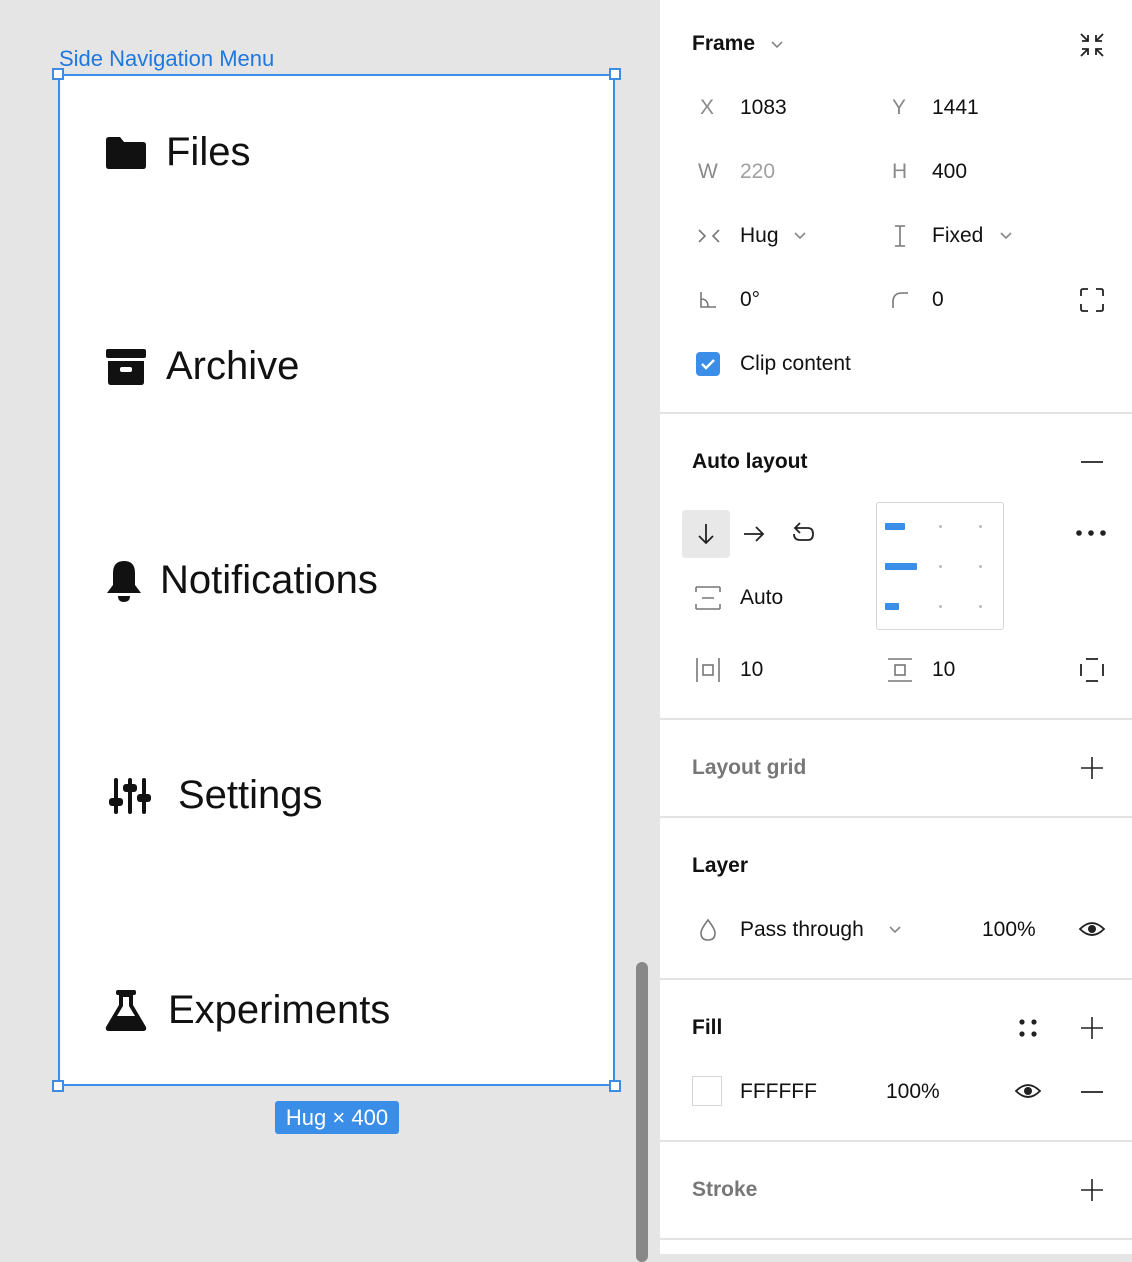 This screenshot has width=1132, height=1262. What do you see at coordinates (749, 767) in the screenshot?
I see `layout-grid-title: Layout grid` at bounding box center [749, 767].